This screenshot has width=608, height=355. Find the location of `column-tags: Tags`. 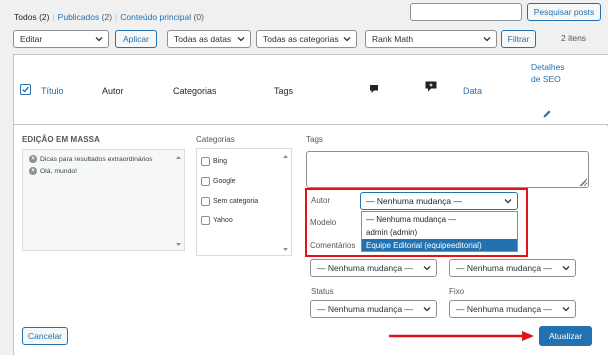

column-tags: Tags is located at coordinates (284, 91).